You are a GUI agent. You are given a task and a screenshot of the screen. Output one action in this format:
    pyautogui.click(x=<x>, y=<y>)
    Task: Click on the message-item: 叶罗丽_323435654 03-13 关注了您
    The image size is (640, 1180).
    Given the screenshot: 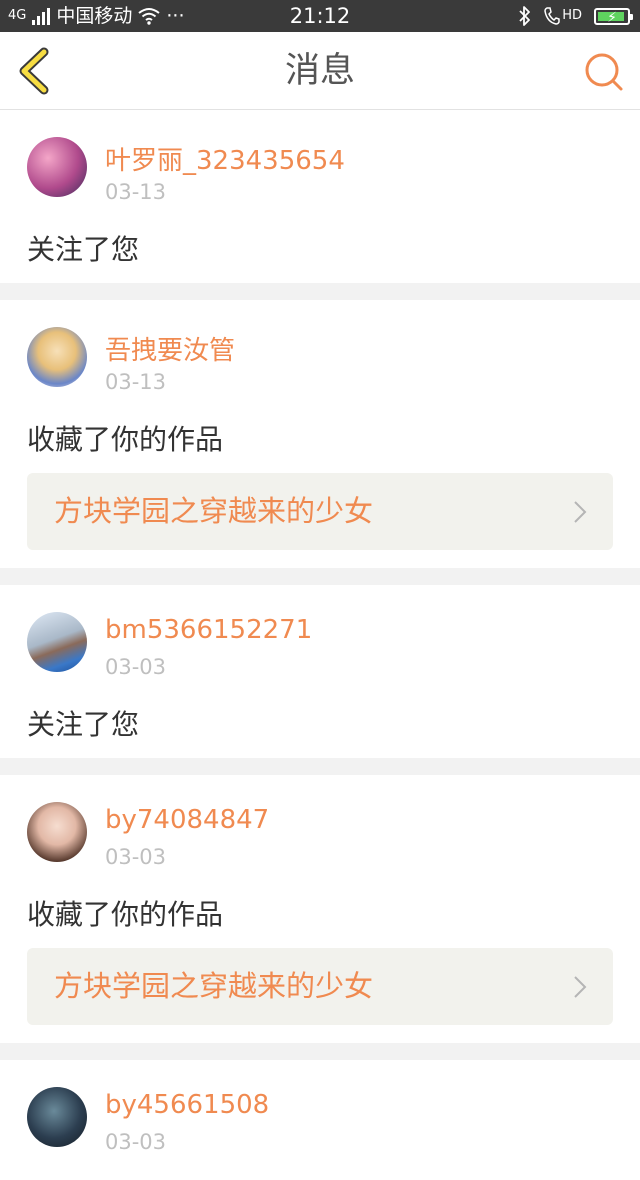 What is the action you would take?
    pyautogui.click(x=320, y=196)
    